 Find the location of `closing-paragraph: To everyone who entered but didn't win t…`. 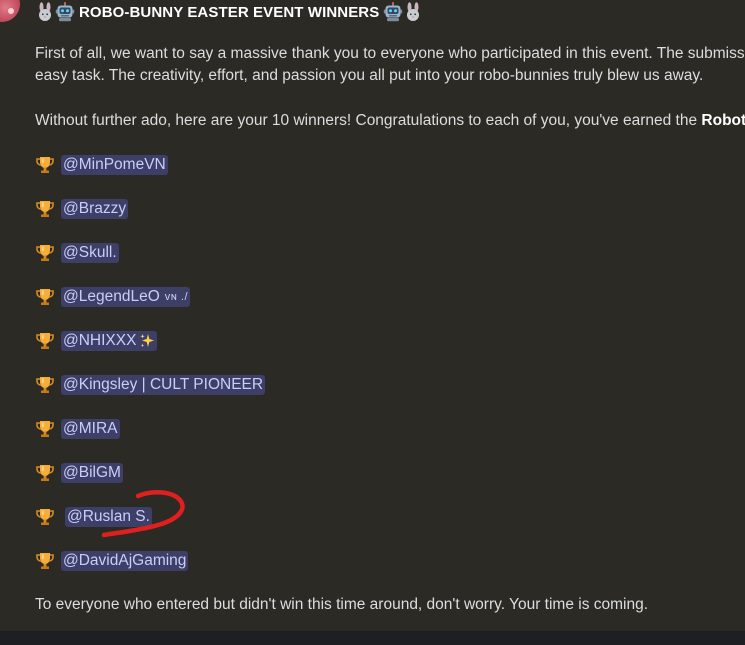

closing-paragraph: To everyone who entered but didn't win t… is located at coordinates (342, 604).